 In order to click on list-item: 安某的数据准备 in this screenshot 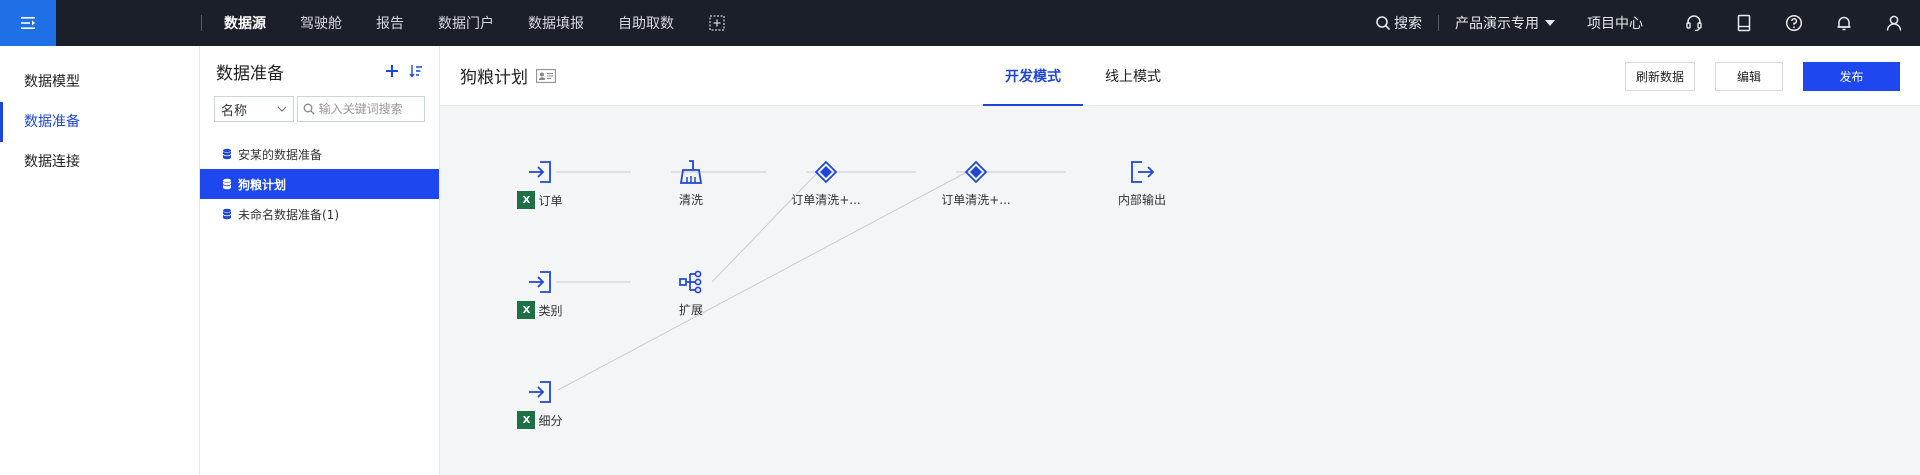, I will do `click(319, 154)`.